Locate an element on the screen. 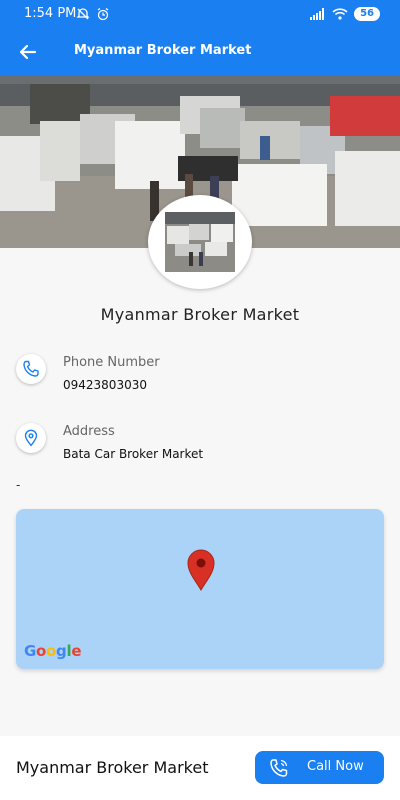  market-name: Myanmar Broker Market is located at coordinates (200, 314).